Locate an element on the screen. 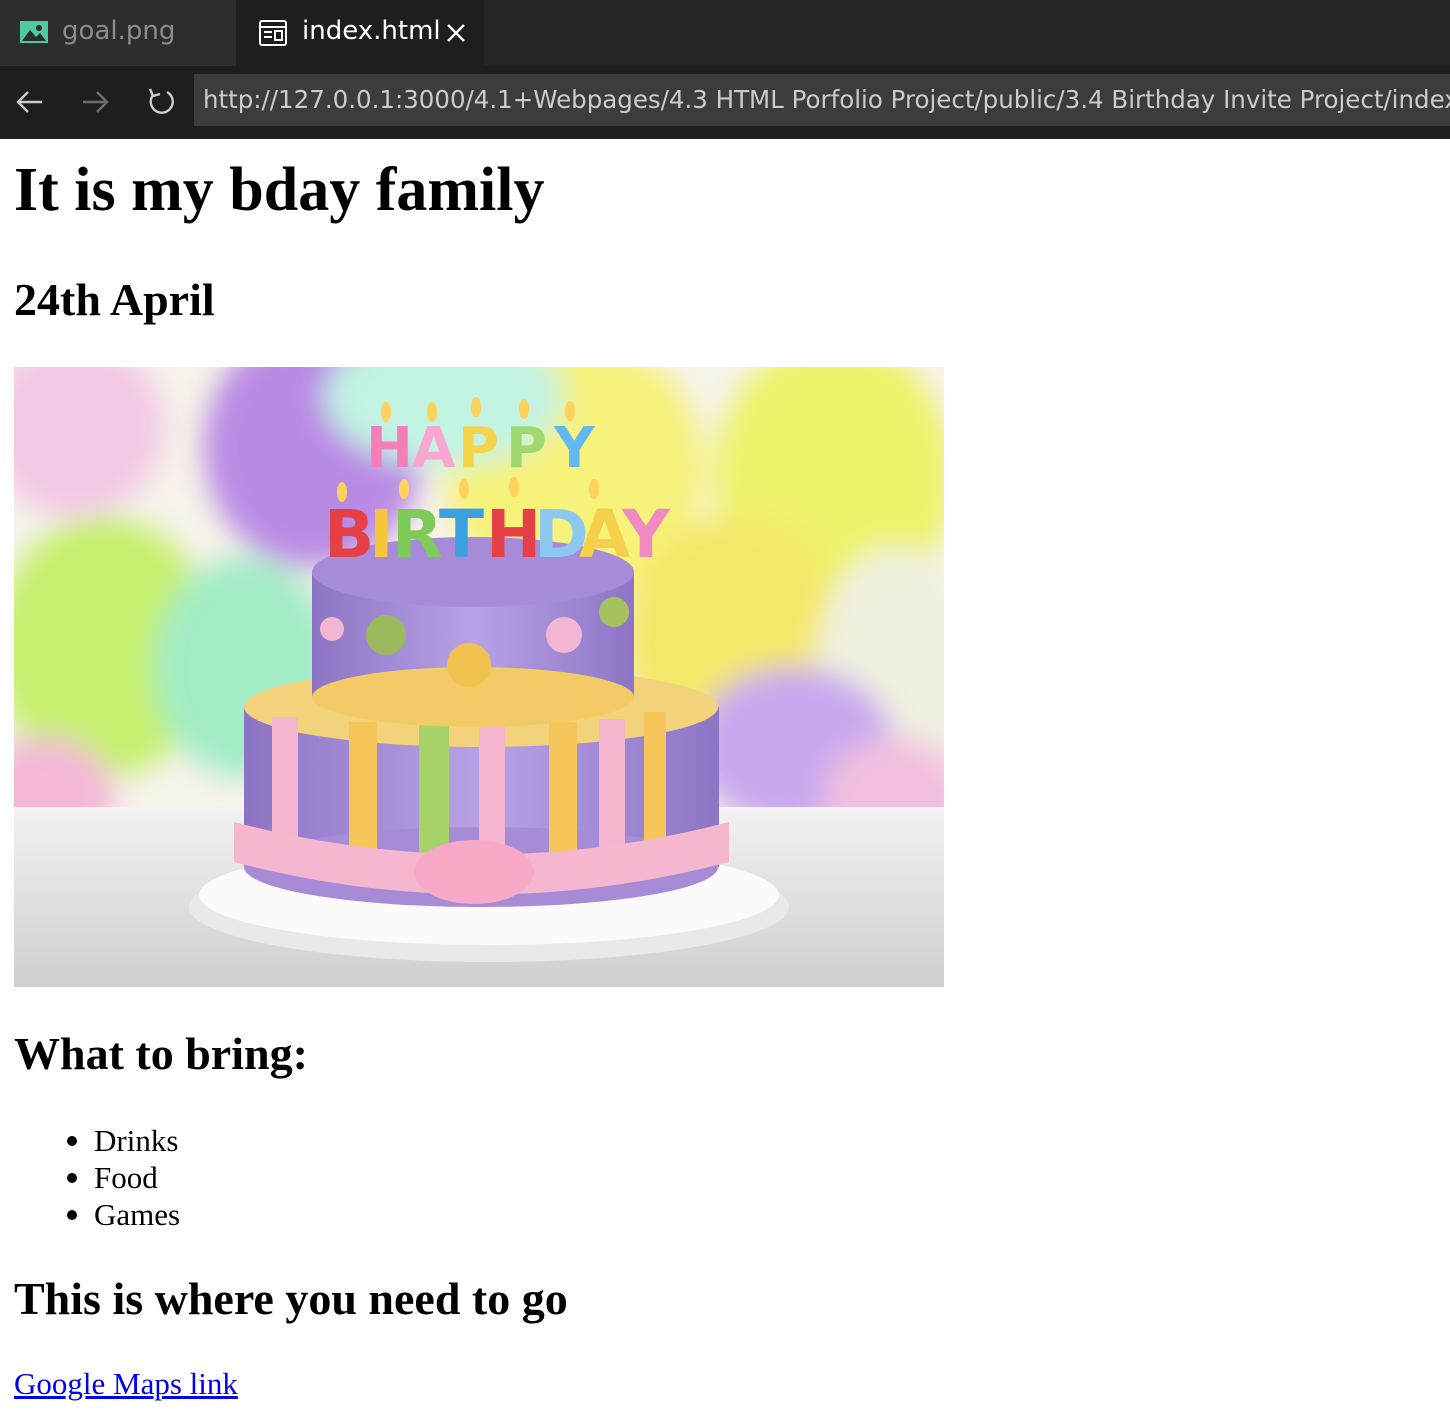 The height and width of the screenshot is (1412, 1450). tab-goal-png: goal.png is located at coordinates (118, 33).